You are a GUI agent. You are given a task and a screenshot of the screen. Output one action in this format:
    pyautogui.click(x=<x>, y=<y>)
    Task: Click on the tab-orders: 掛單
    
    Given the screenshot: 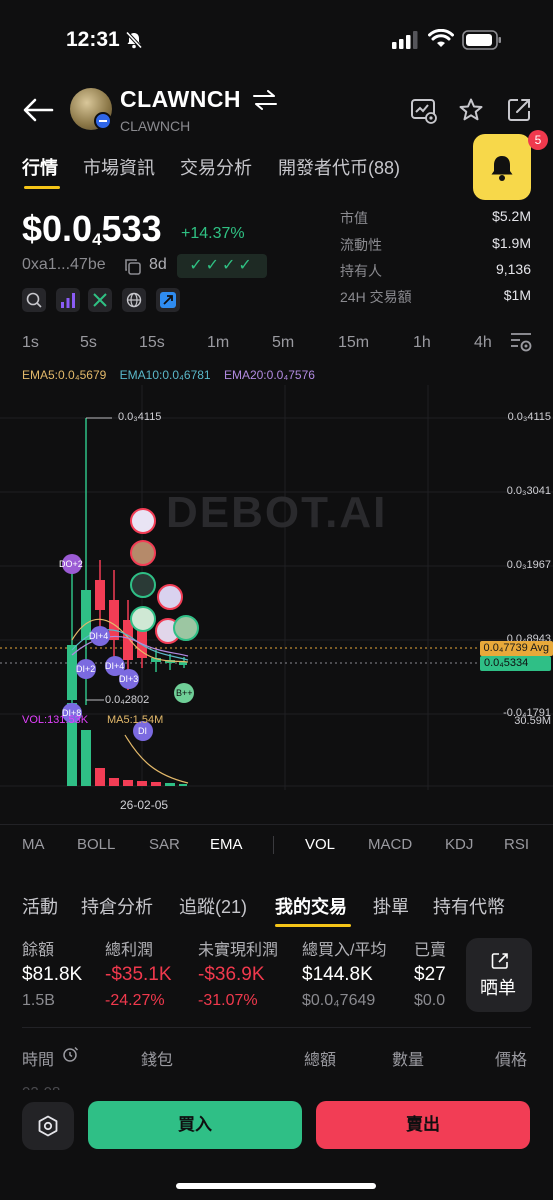 What is the action you would take?
    pyautogui.click(x=391, y=906)
    